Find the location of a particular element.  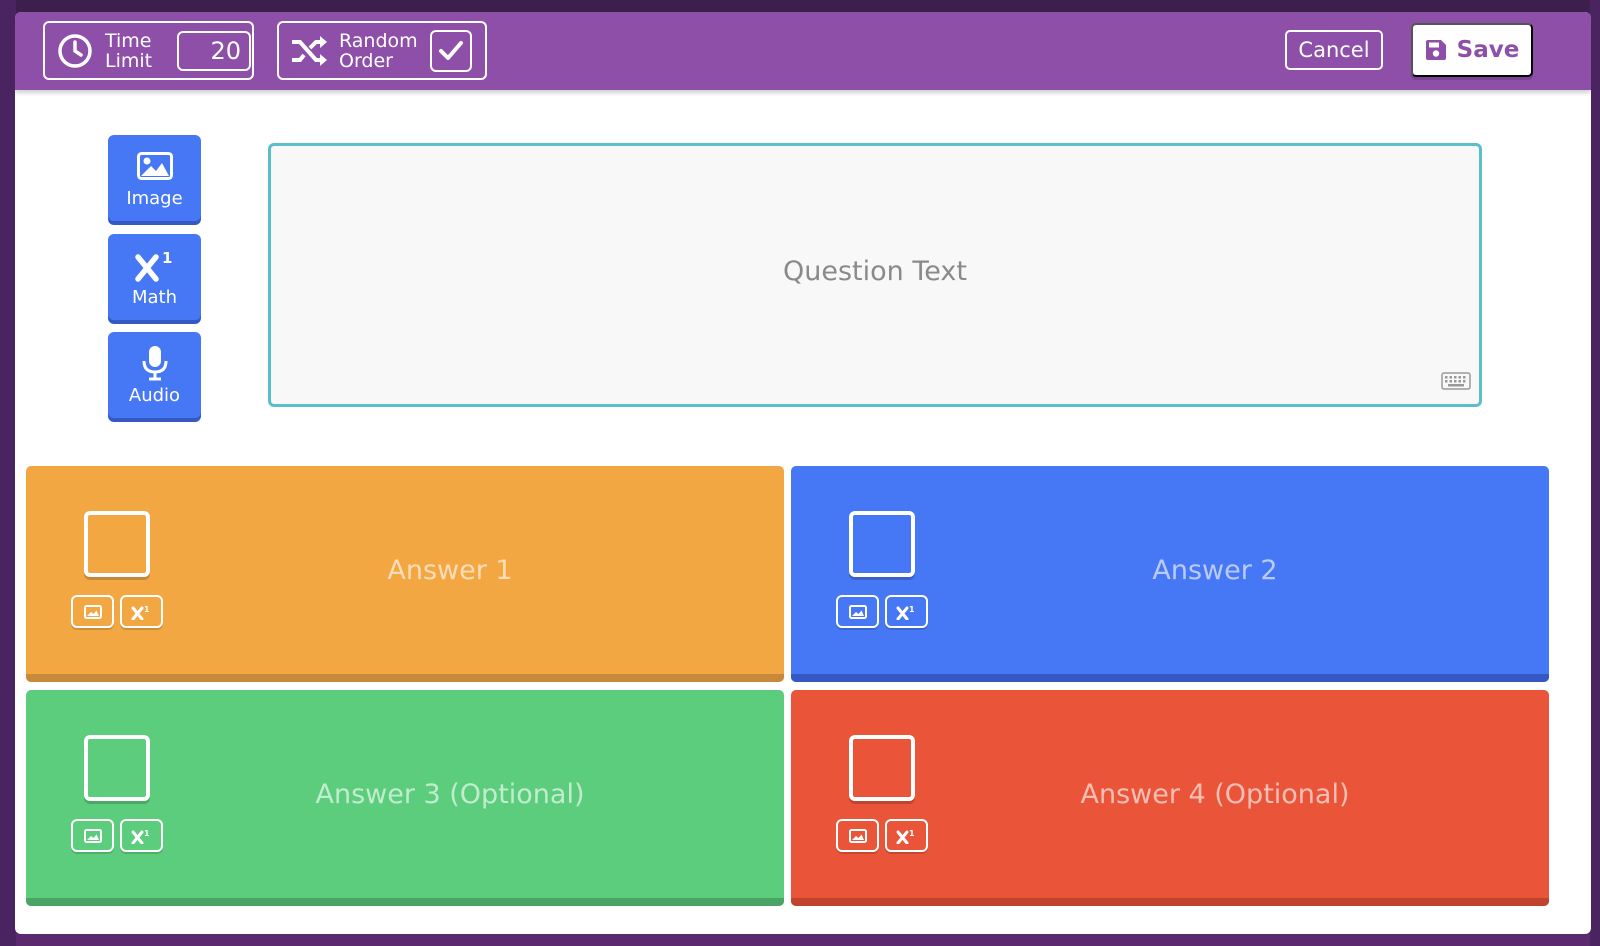

answer-card-1: 1 Answer 1 is located at coordinates (405, 574).